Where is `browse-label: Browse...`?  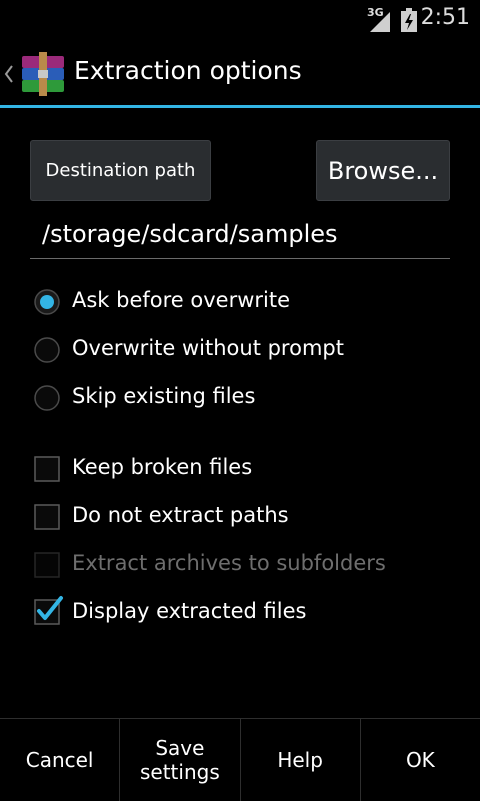 browse-label: Browse... is located at coordinates (383, 170).